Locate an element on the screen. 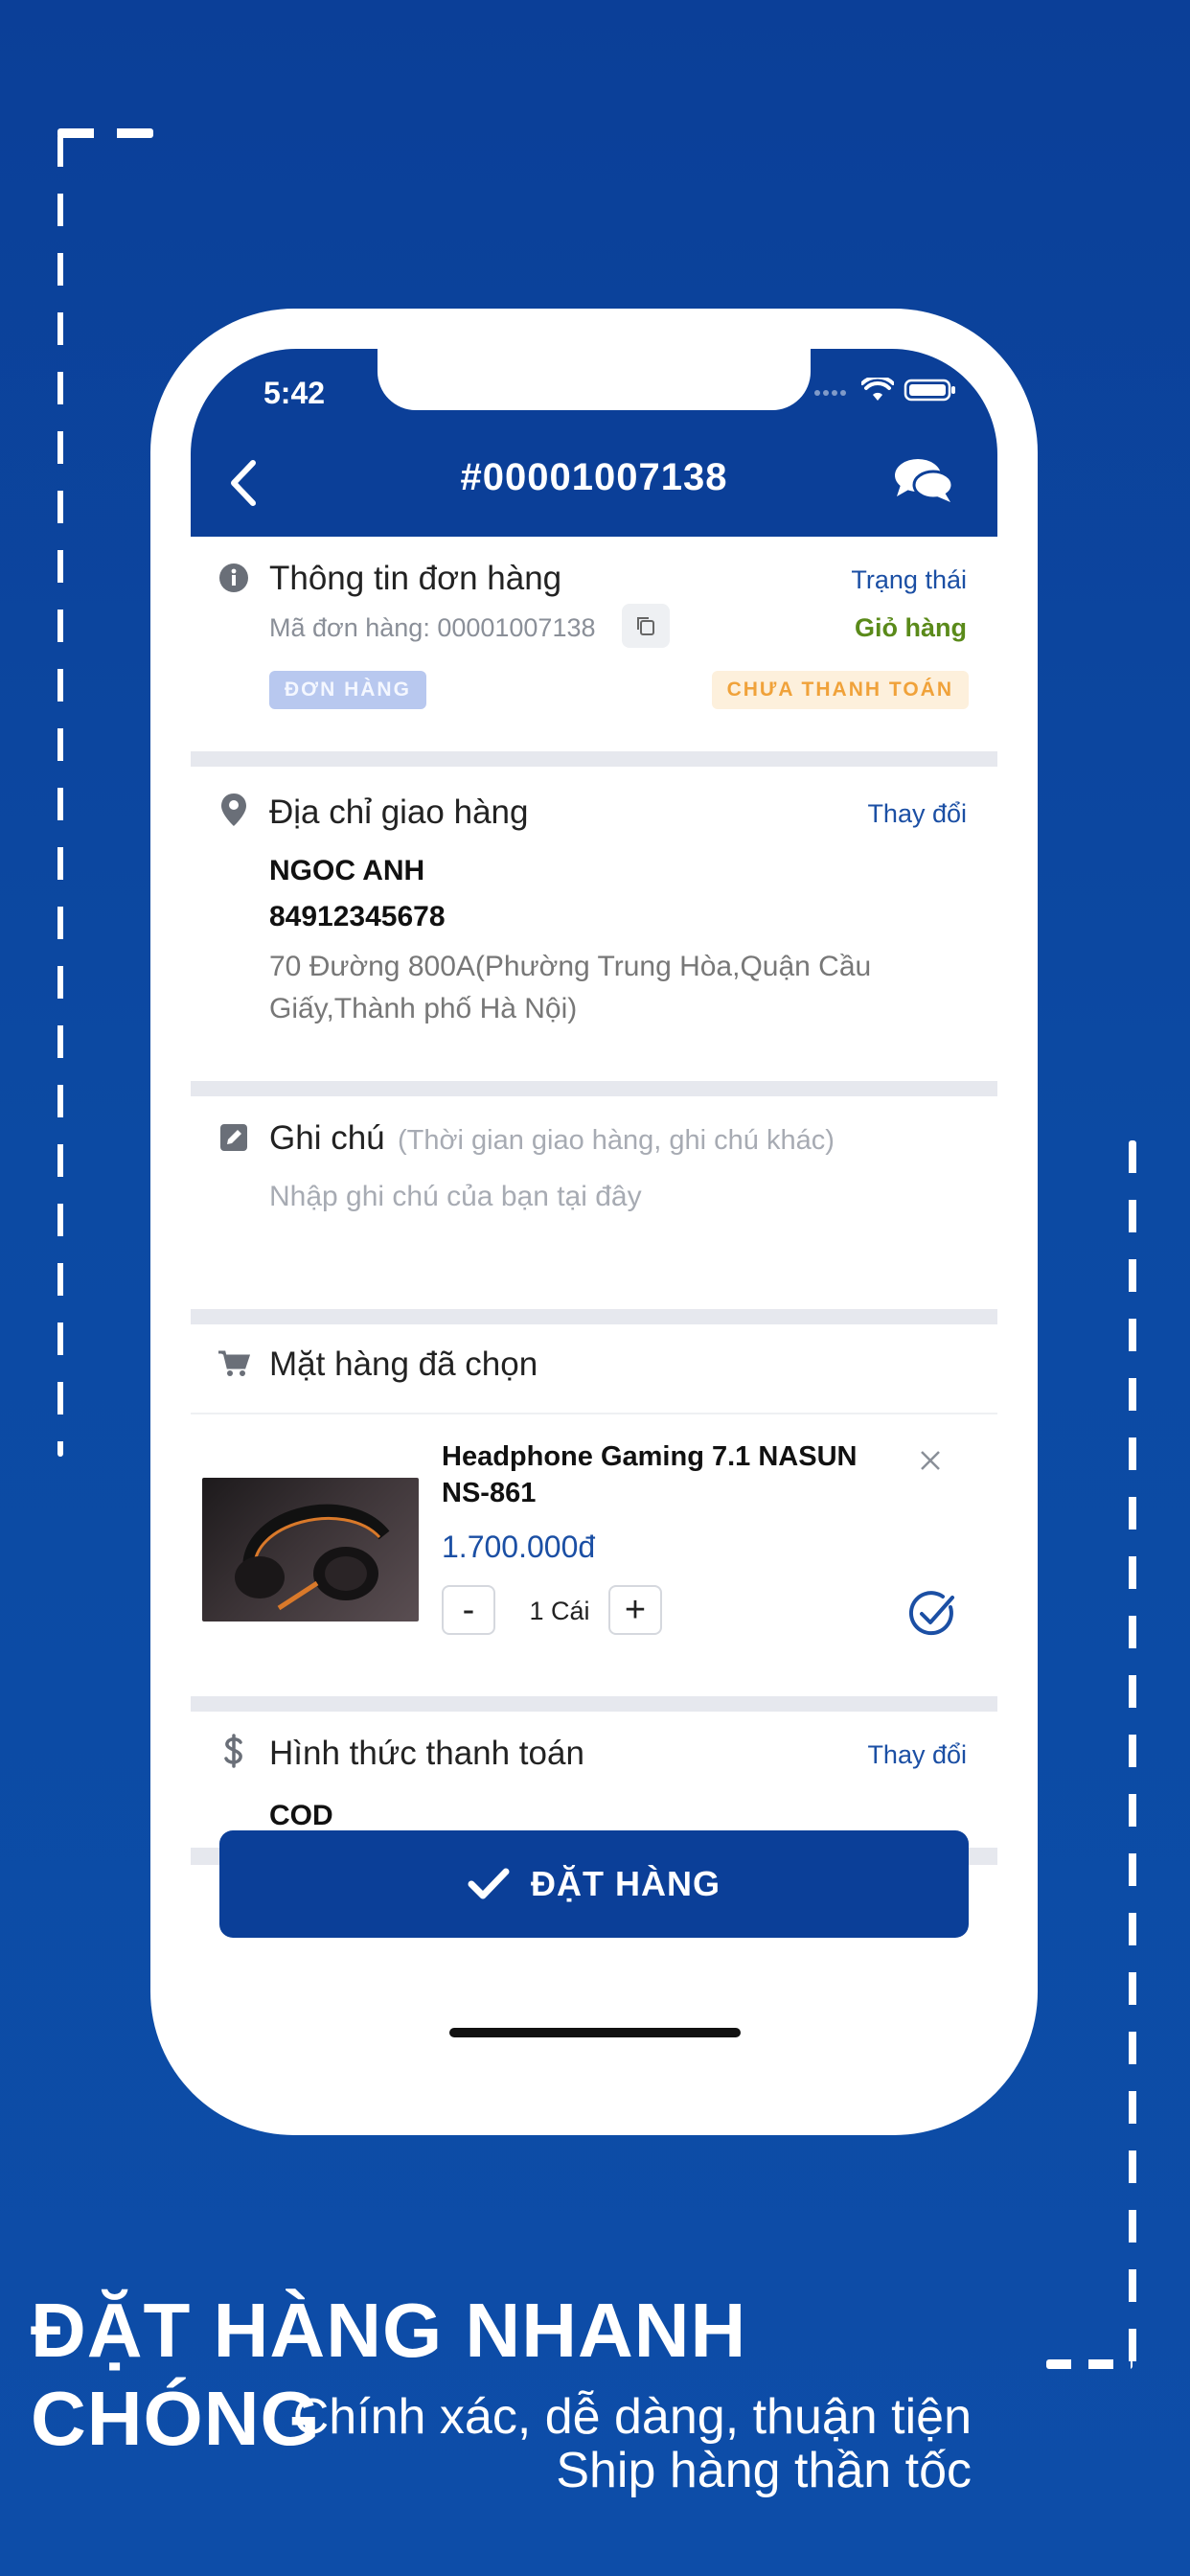 This screenshot has height=2576, width=1190. app-bar: 5:42 #00001007138 is located at coordinates (594, 443).